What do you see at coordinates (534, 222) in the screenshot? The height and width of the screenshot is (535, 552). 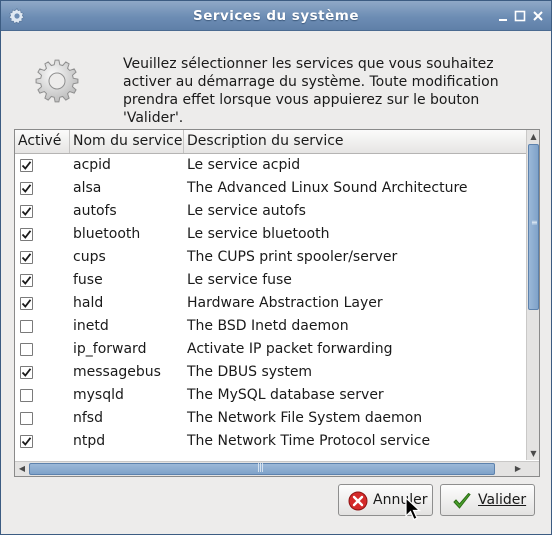 I see `grip-icon: ≡` at bounding box center [534, 222].